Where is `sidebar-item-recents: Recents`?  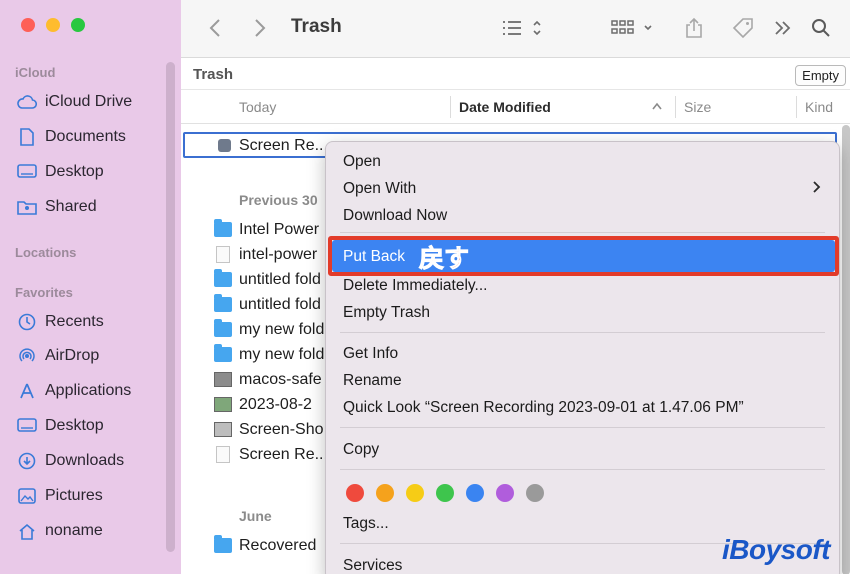 sidebar-item-recents: Recents is located at coordinates (91, 322).